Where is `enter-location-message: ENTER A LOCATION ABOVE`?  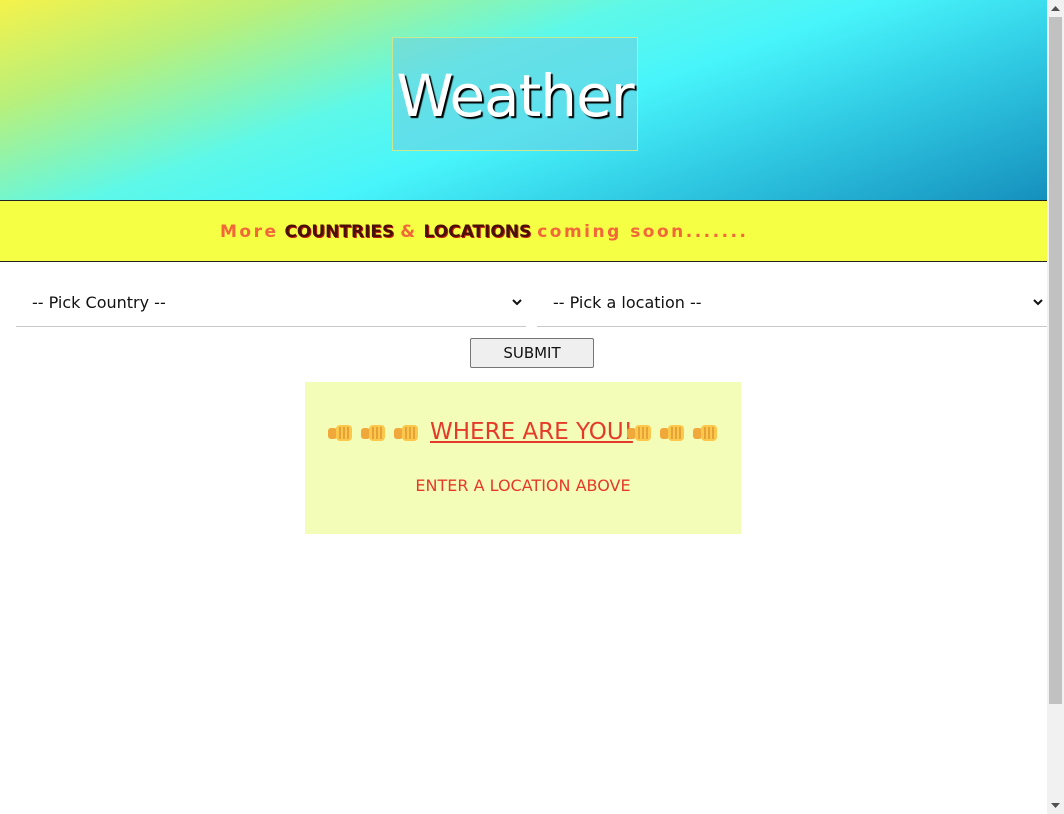 enter-location-message: ENTER A LOCATION ABOVE is located at coordinates (523, 485).